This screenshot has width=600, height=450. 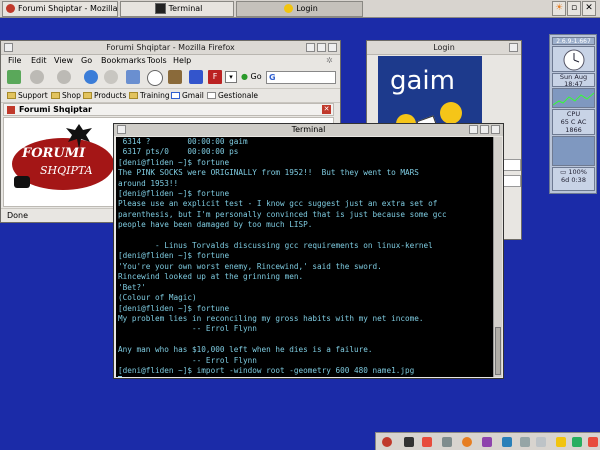 What do you see at coordinates (104, 95) in the screenshot?
I see `bookmark-products: Products` at bounding box center [104, 95].